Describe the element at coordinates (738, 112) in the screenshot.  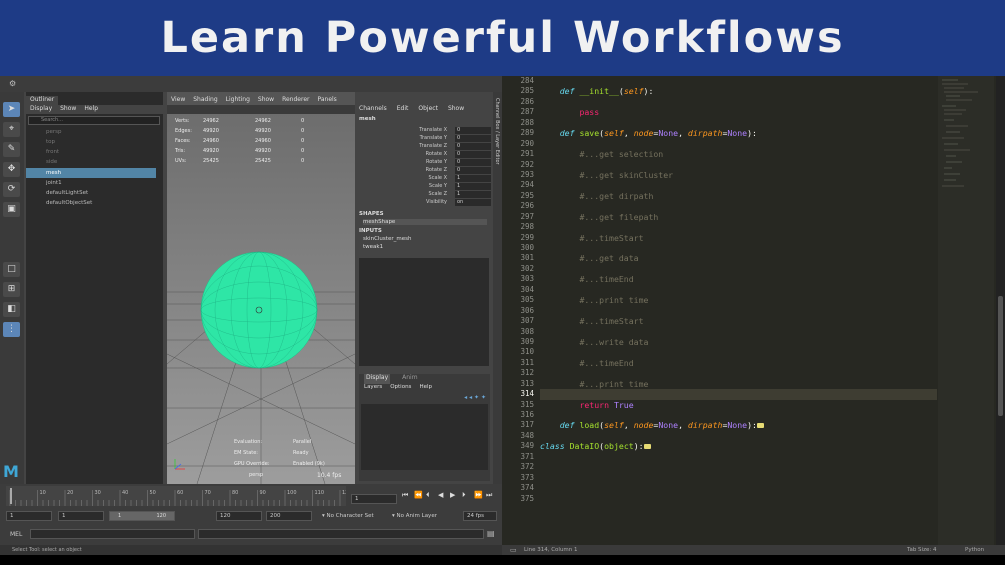
I see `code-line: pass` at that location.